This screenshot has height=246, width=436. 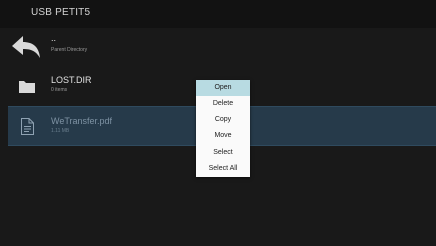 What do you see at coordinates (218, 14) in the screenshot?
I see `title-bar: USB PETIT5` at bounding box center [218, 14].